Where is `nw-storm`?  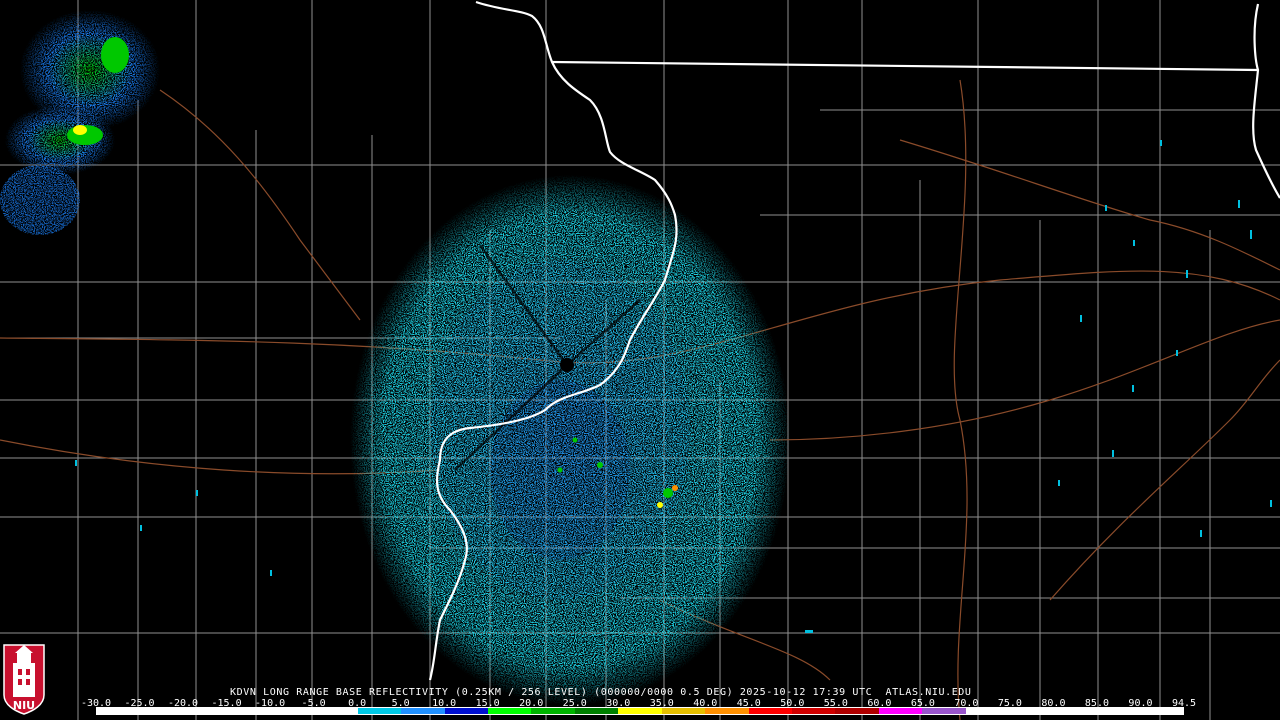
nw-storm is located at coordinates (80, 122).